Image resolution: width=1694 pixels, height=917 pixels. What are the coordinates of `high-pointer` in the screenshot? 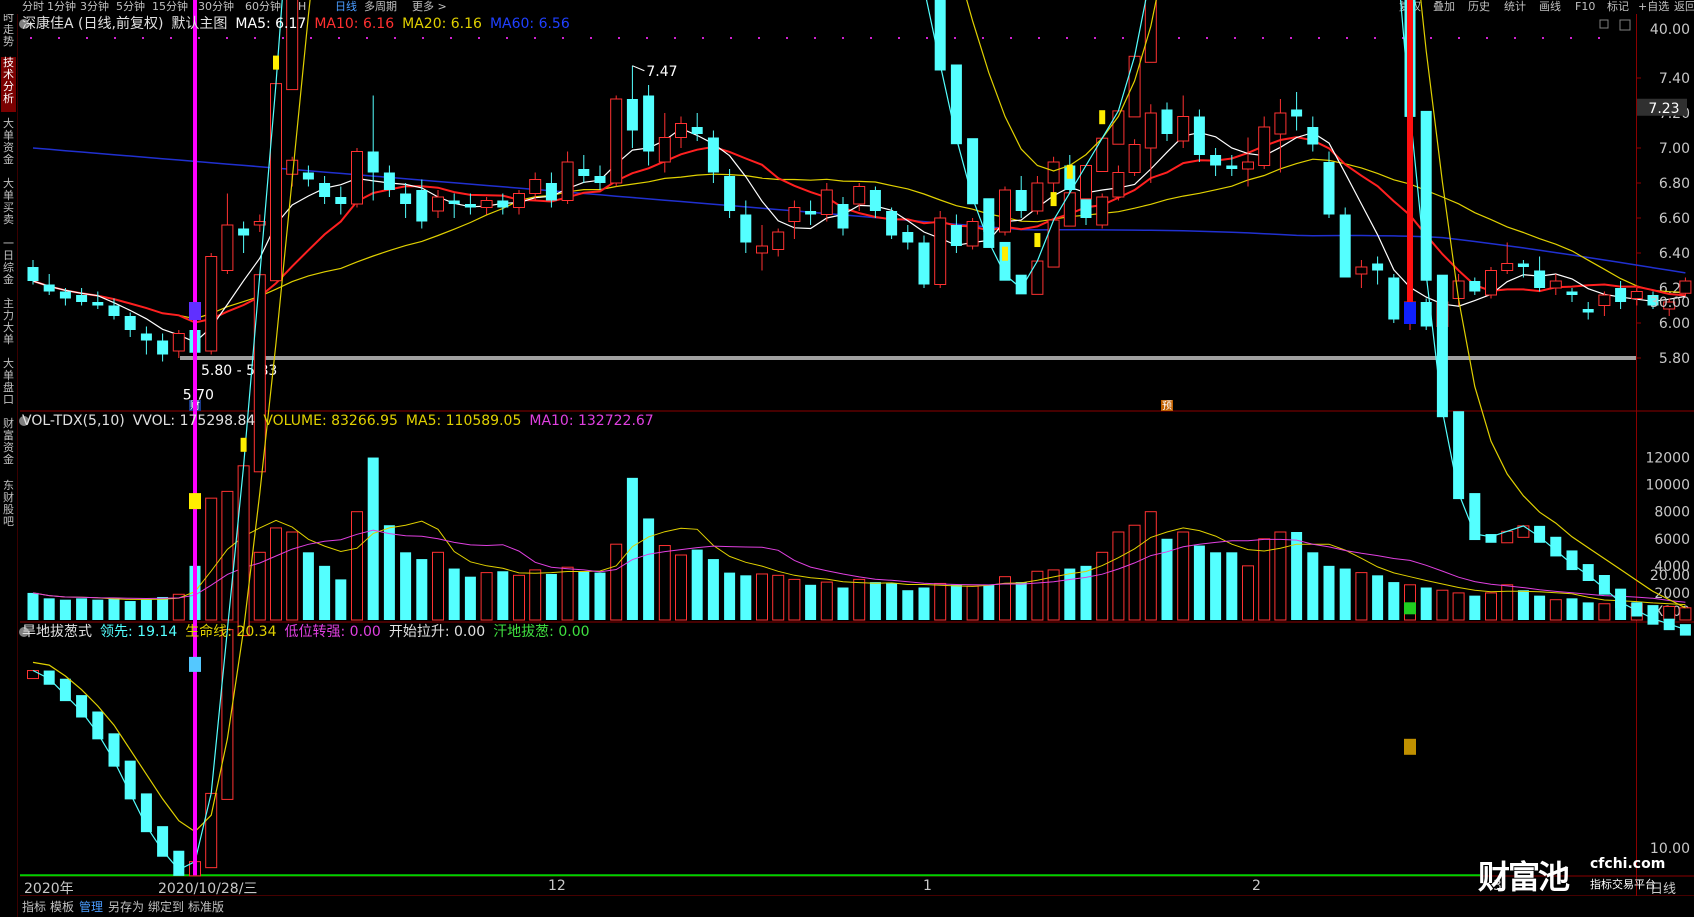 It's located at (638, 68).